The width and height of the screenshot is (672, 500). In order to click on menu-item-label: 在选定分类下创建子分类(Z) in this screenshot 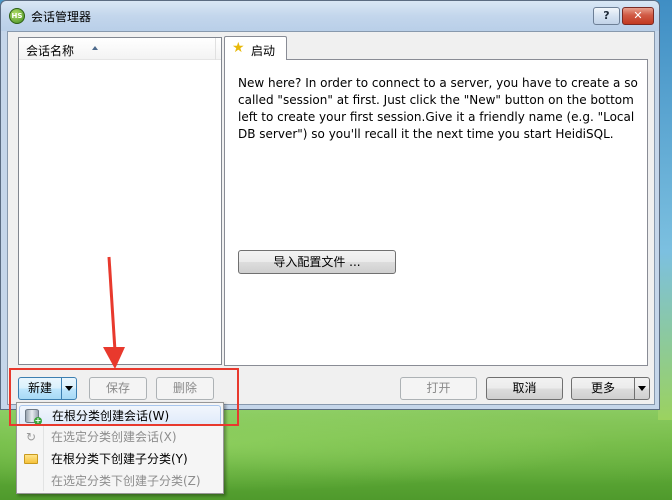, I will do `click(126, 481)`.